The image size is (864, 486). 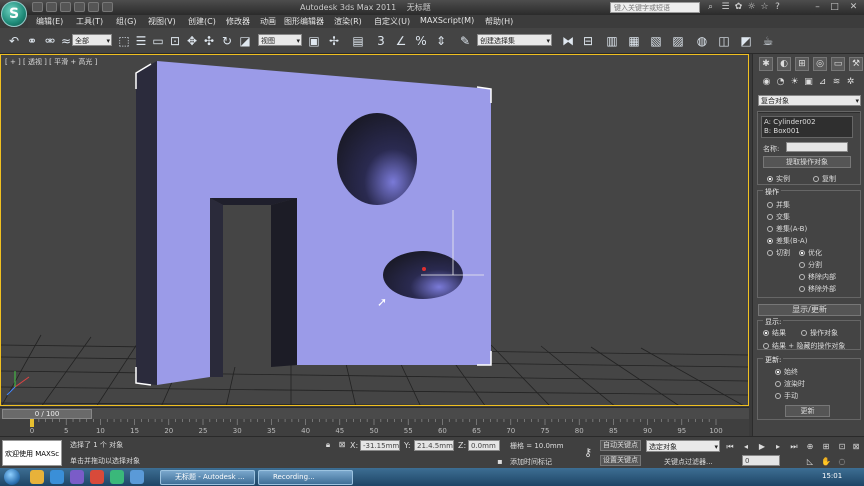 What do you see at coordinates (710, 7) in the screenshot?
I see `search-icon: ⌕` at bounding box center [710, 7].